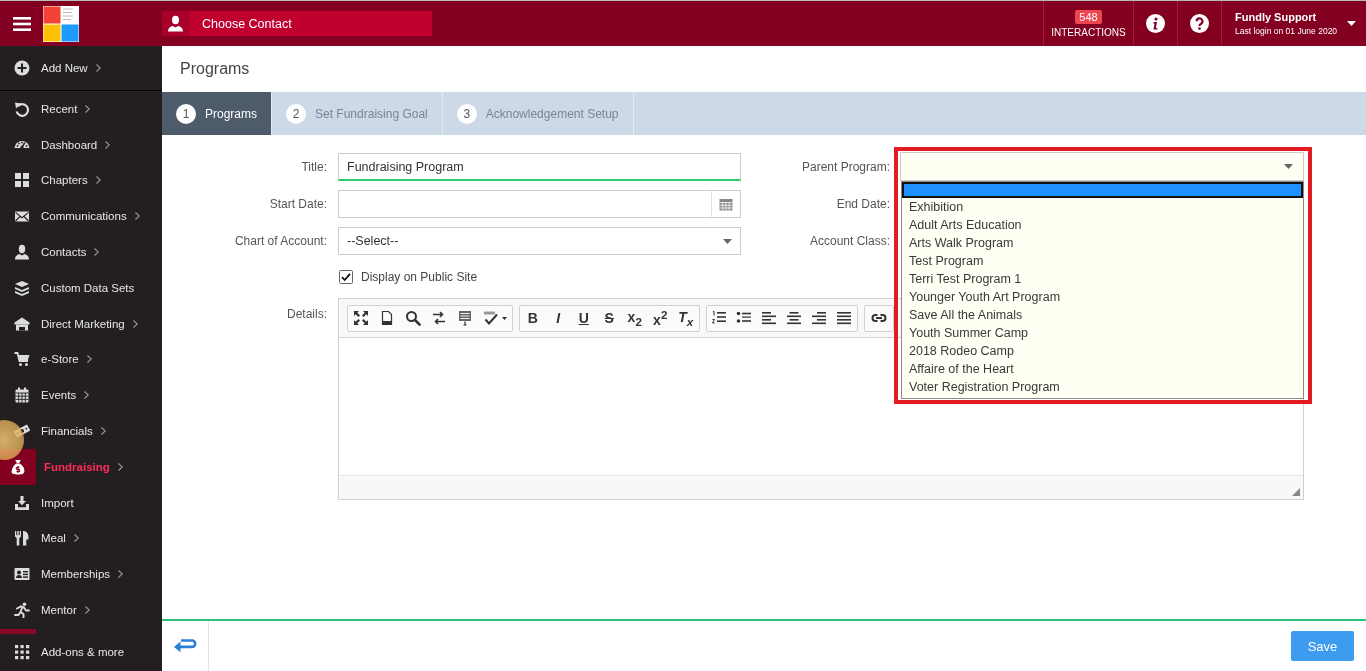 This screenshot has height=671, width=1366. What do you see at coordinates (298, 204) in the screenshot?
I see `field-label: Start Date:` at bounding box center [298, 204].